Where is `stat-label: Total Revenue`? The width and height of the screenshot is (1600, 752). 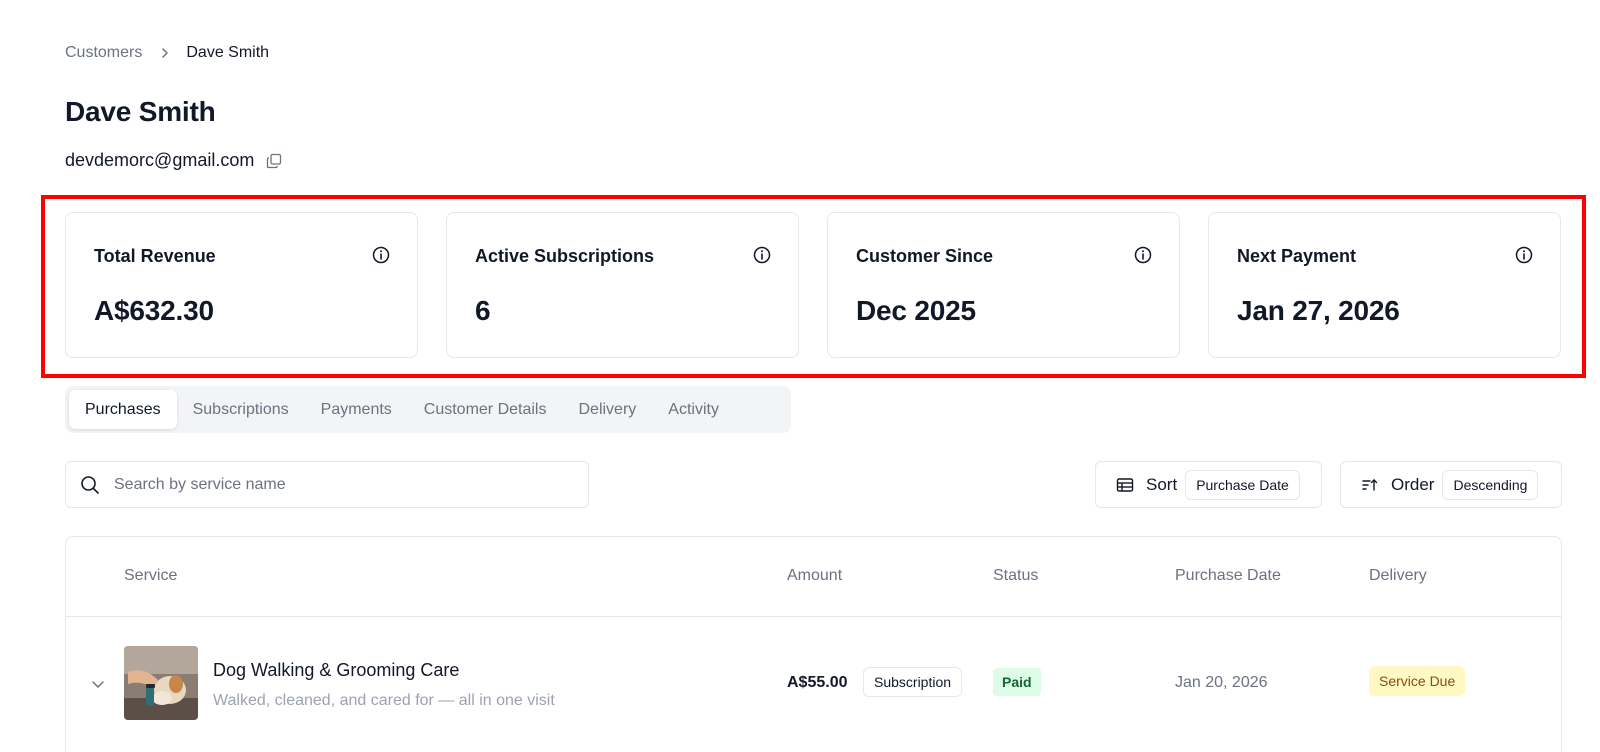 stat-label: Total Revenue is located at coordinates (155, 256).